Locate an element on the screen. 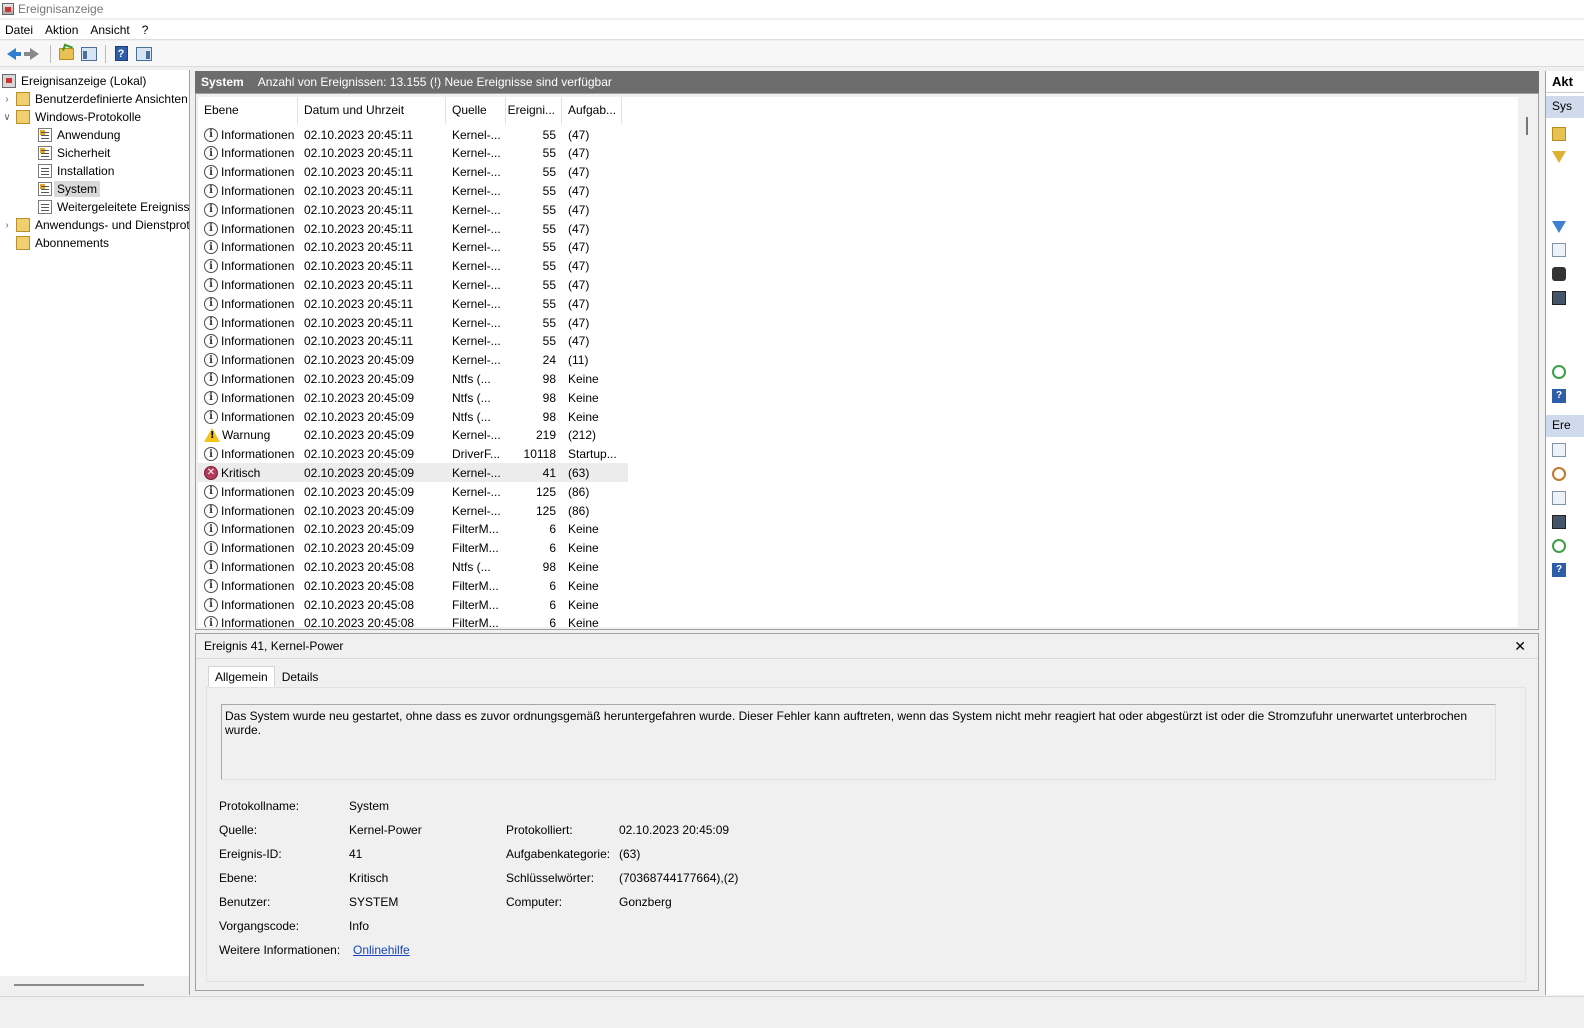  tree-item-subscriptions: Abonnements is located at coordinates (62, 243).